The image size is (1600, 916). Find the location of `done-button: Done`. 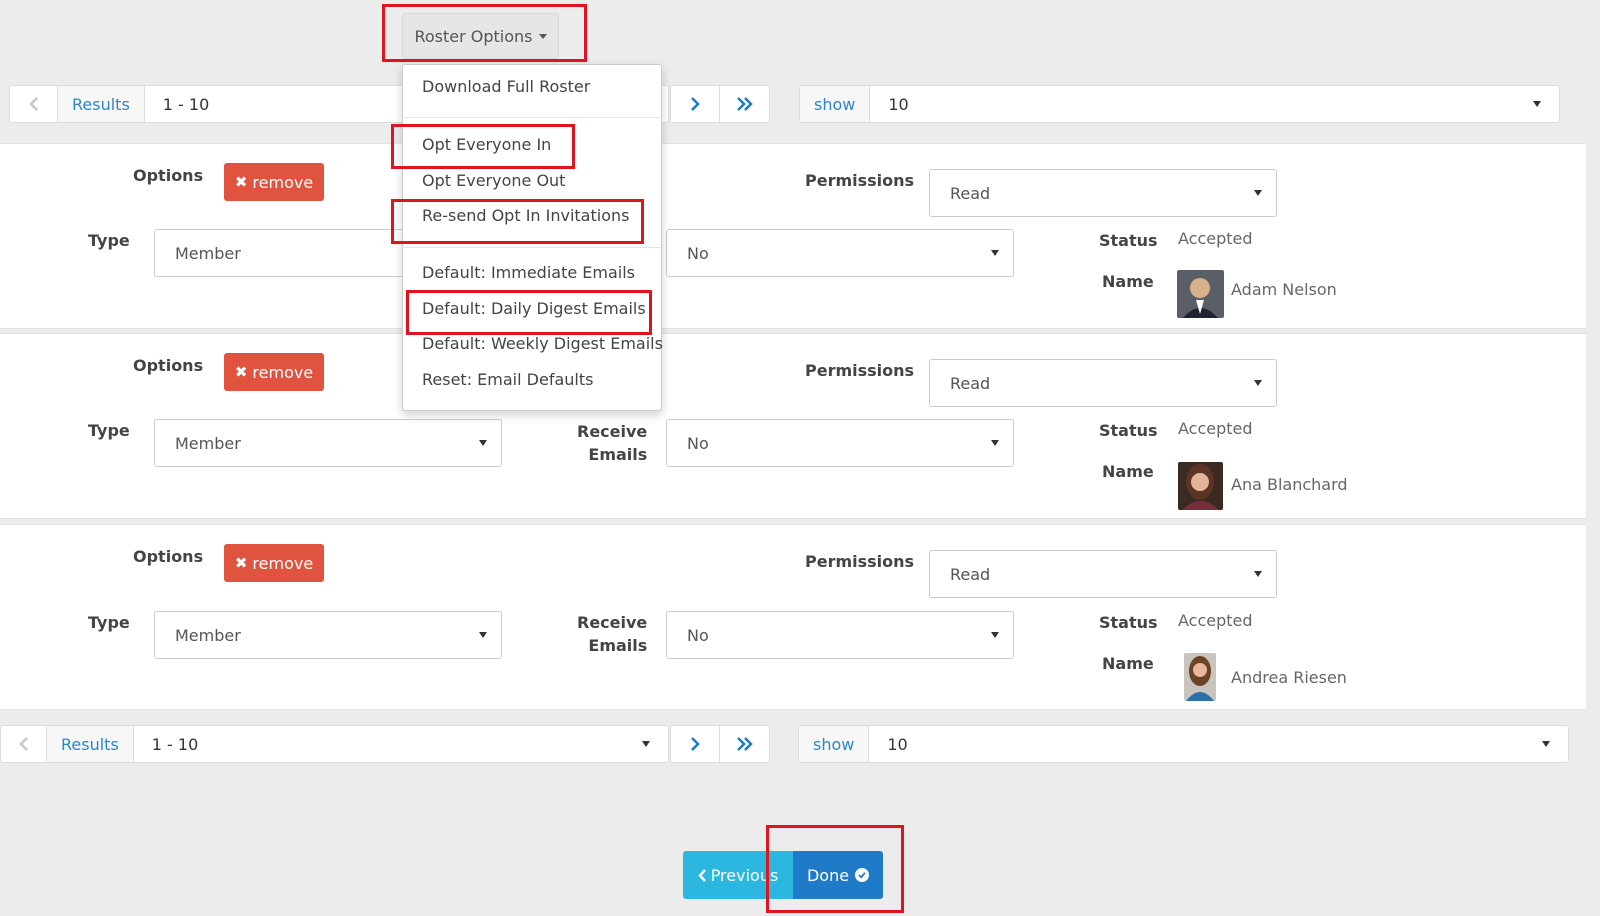

done-button: Done is located at coordinates (838, 875).